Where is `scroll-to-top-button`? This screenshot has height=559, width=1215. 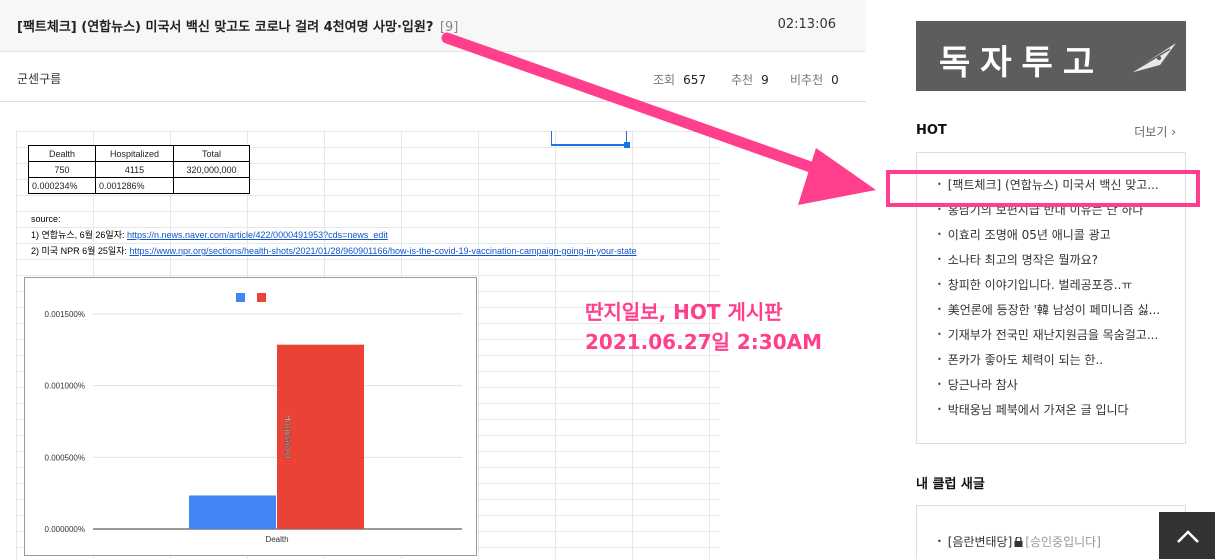 scroll-to-top-button is located at coordinates (1187, 535).